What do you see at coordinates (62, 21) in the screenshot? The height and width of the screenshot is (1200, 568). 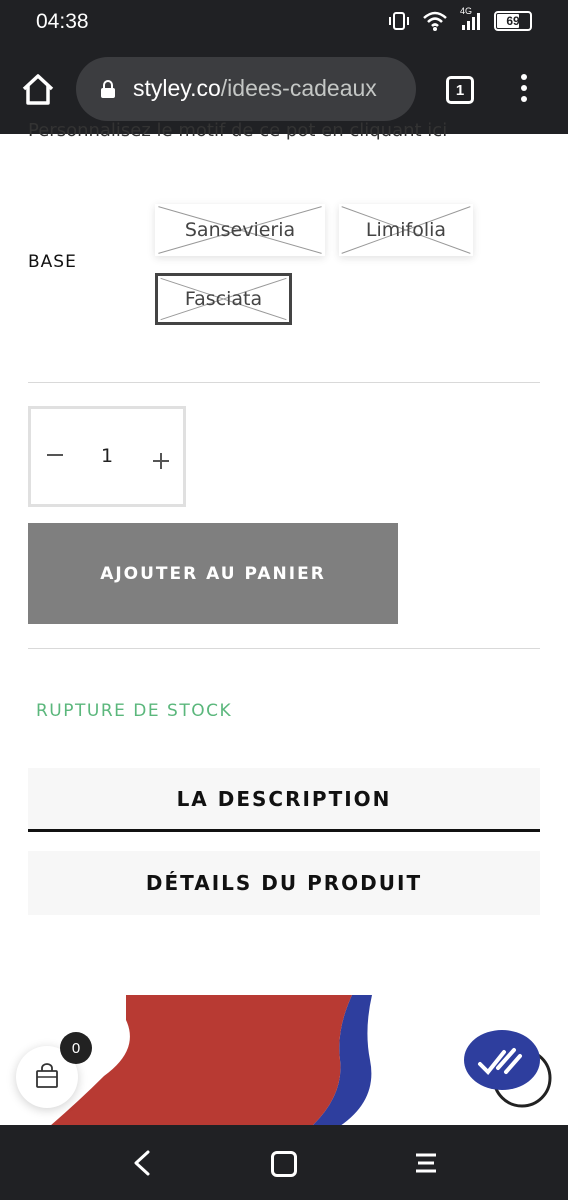 I see `status-time: 04:38` at bounding box center [62, 21].